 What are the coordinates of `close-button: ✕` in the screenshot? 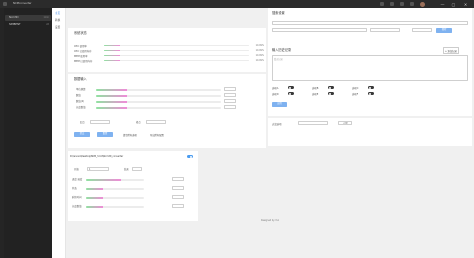 It's located at (465, 4).